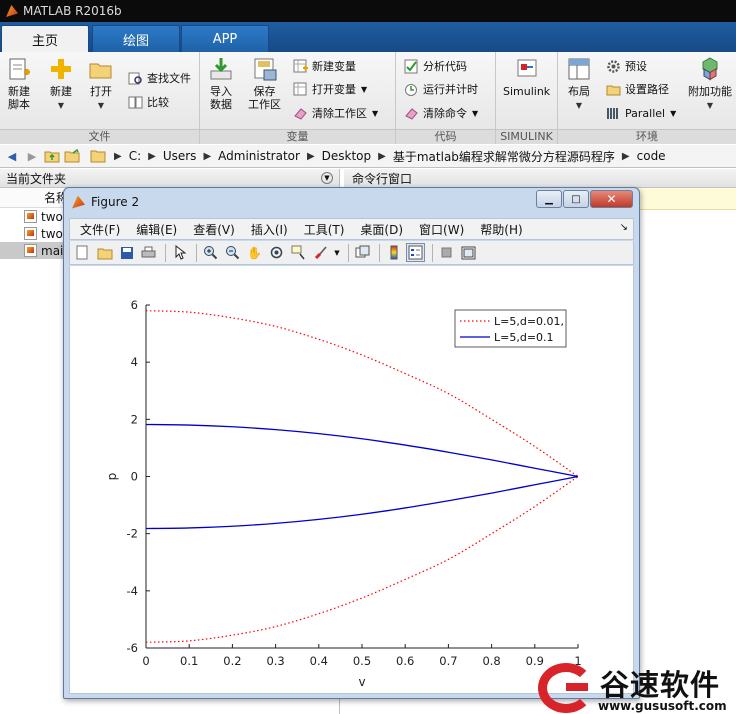 This screenshot has height=714, width=736. What do you see at coordinates (710, 84) in the screenshot?
I see `addons-button: 附加功能 ▼` at bounding box center [710, 84].